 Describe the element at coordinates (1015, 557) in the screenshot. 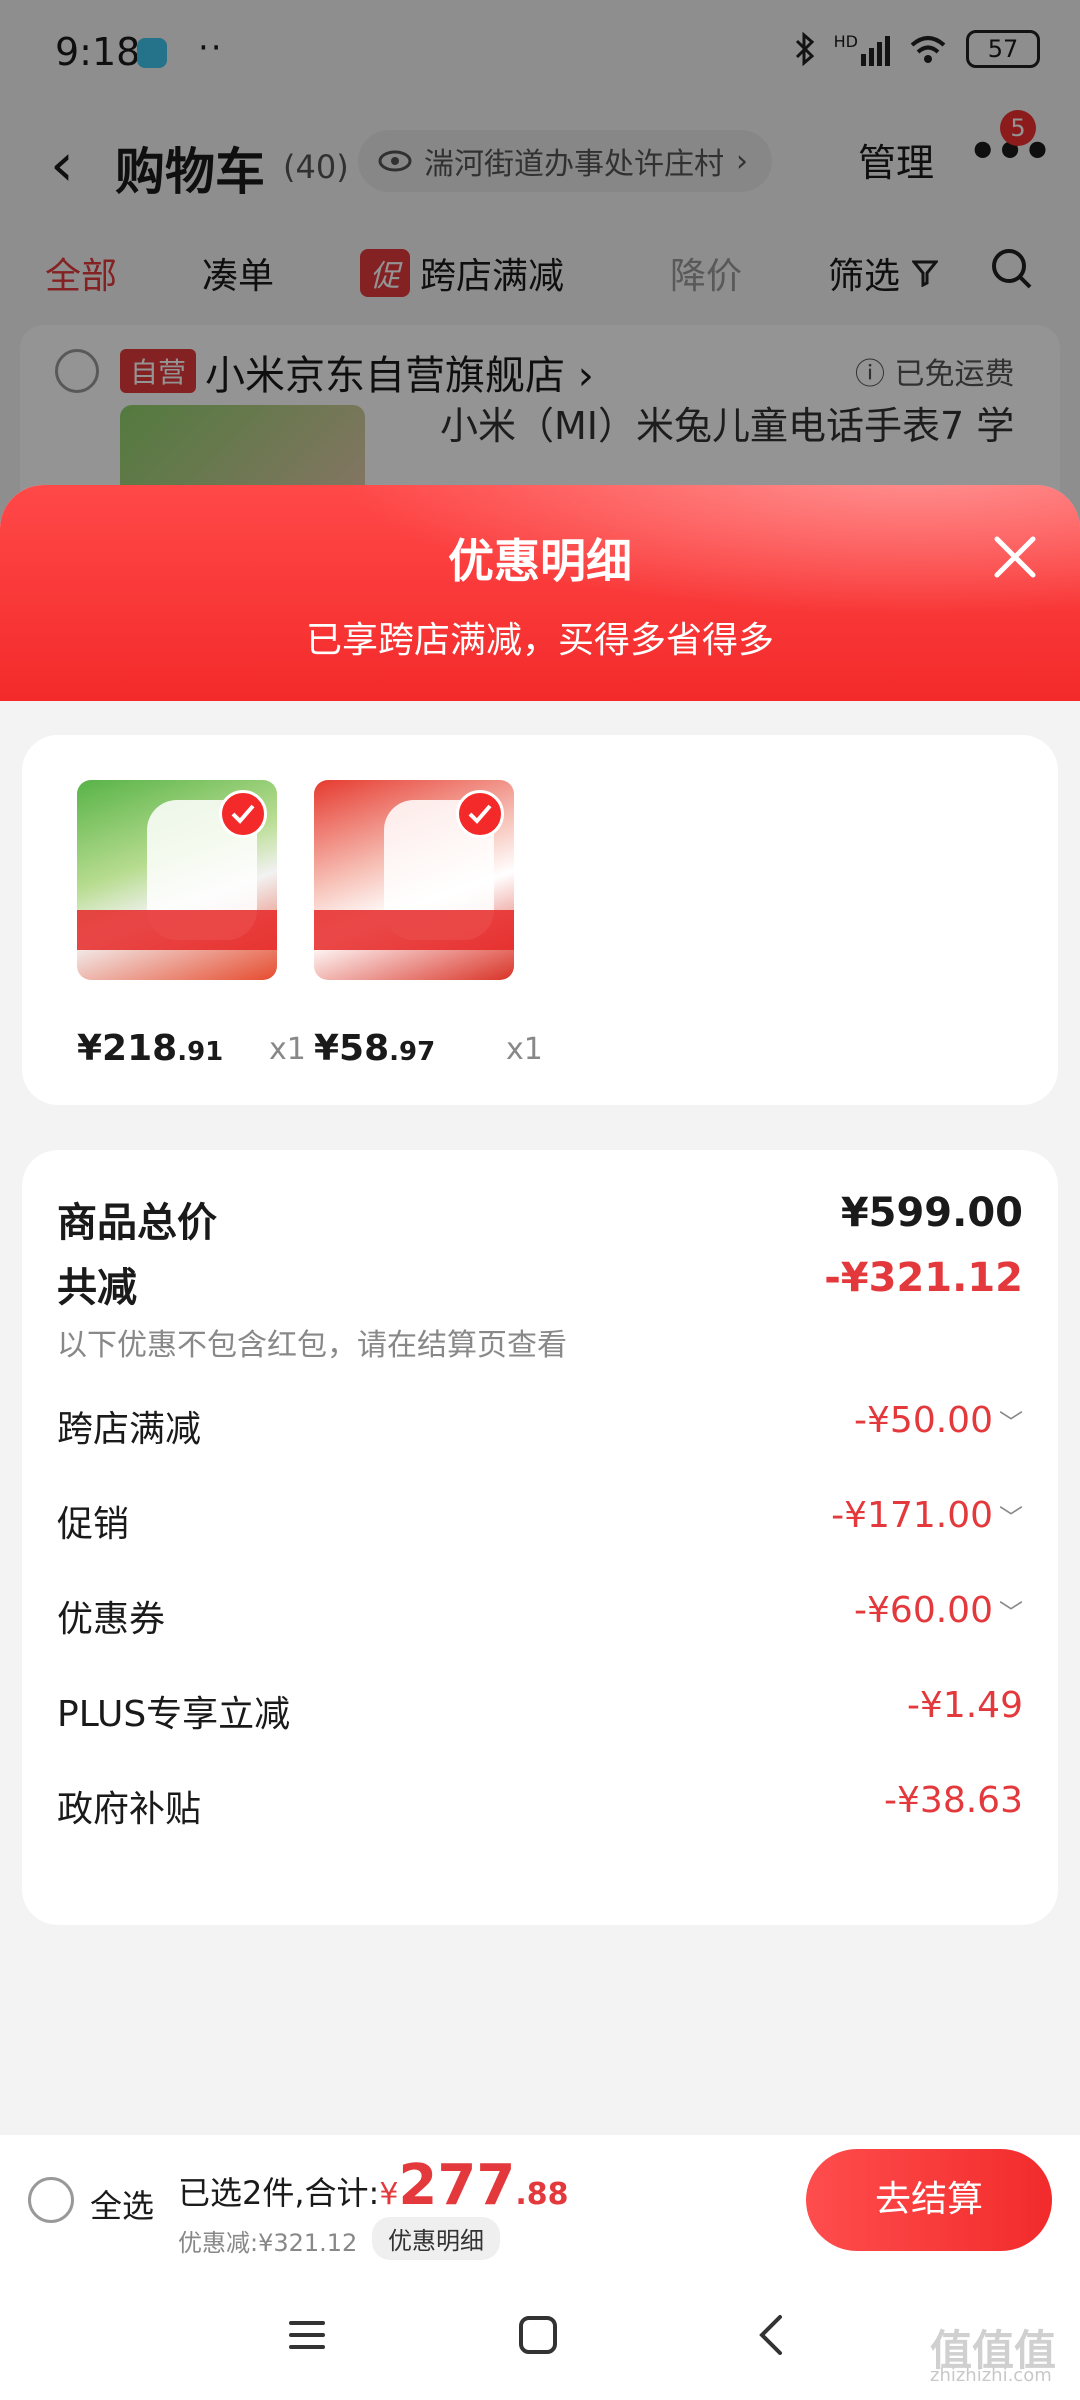

I see `close-icon` at that location.